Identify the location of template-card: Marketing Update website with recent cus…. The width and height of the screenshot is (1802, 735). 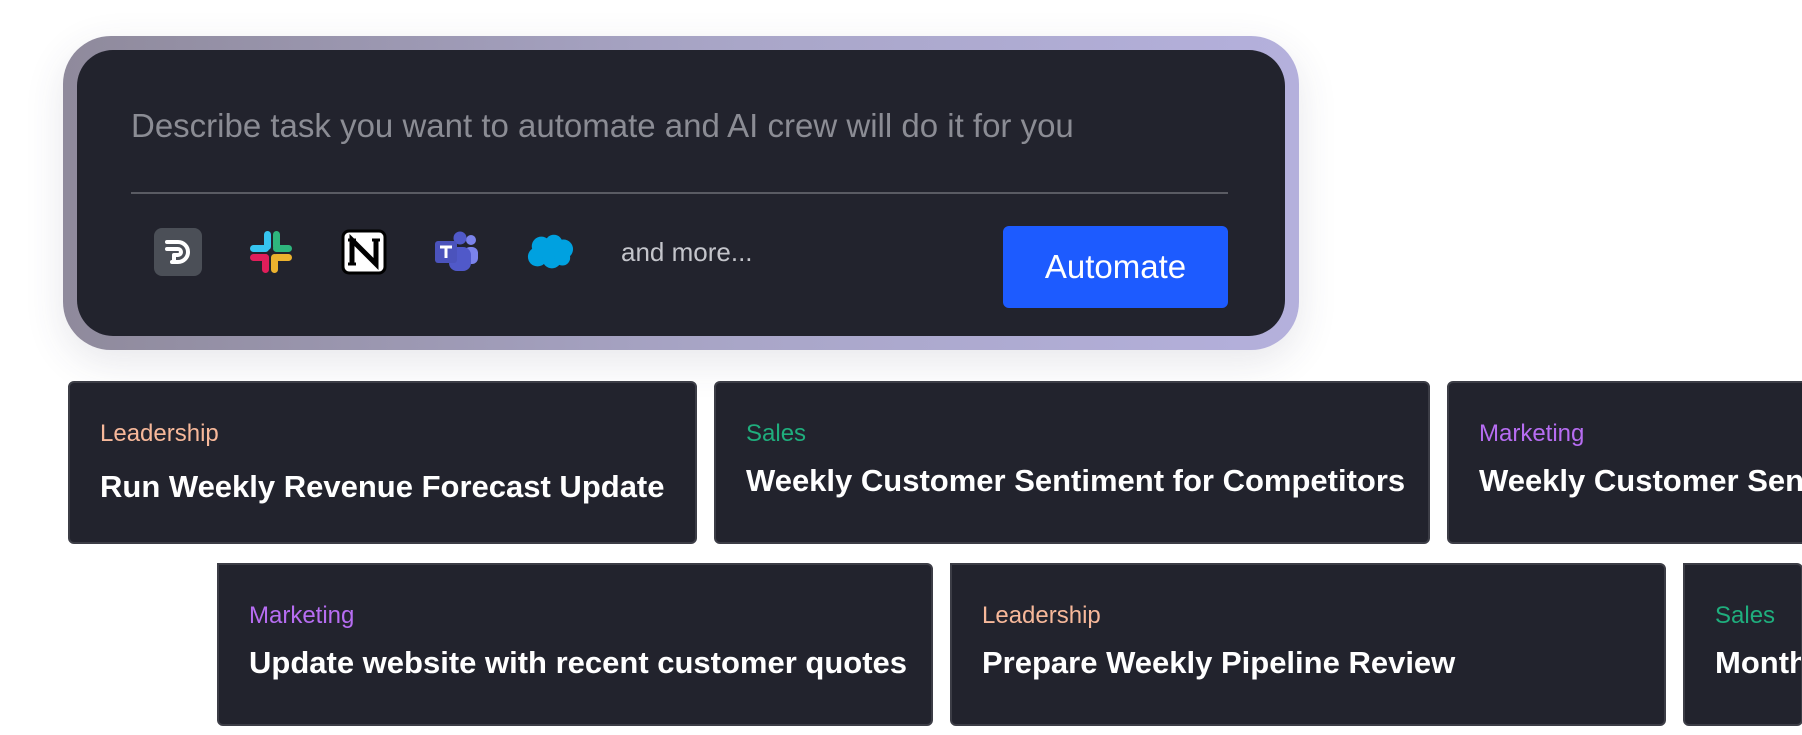
(575, 644).